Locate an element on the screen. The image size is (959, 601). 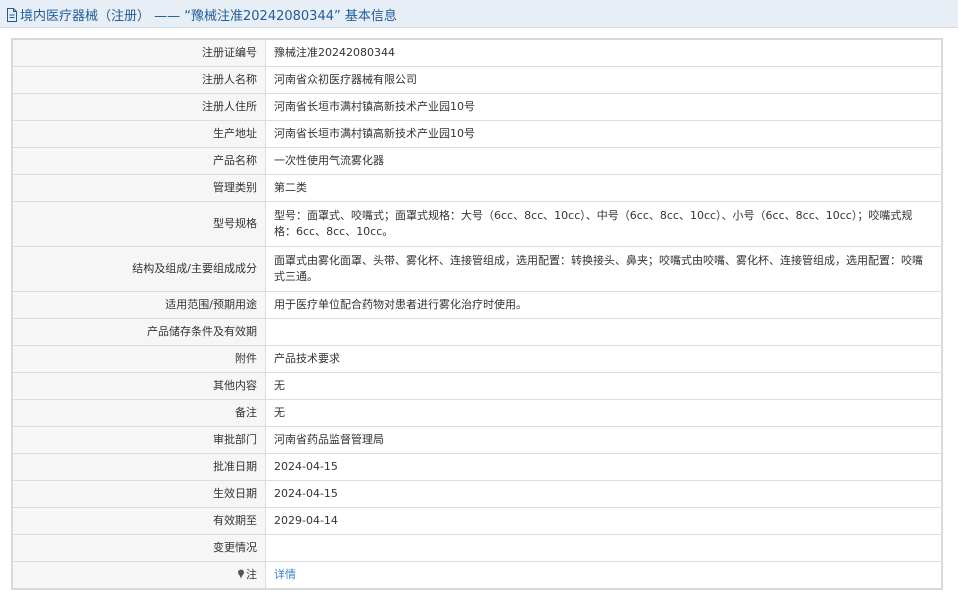
row-value: 第二类 is located at coordinates (603, 188).